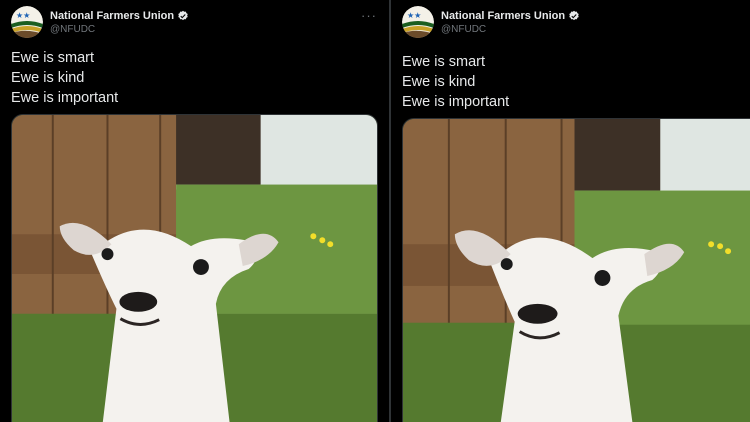 The width and height of the screenshot is (750, 422). What do you see at coordinates (369, 15) in the screenshot?
I see `more-options-icon: ···` at bounding box center [369, 15].